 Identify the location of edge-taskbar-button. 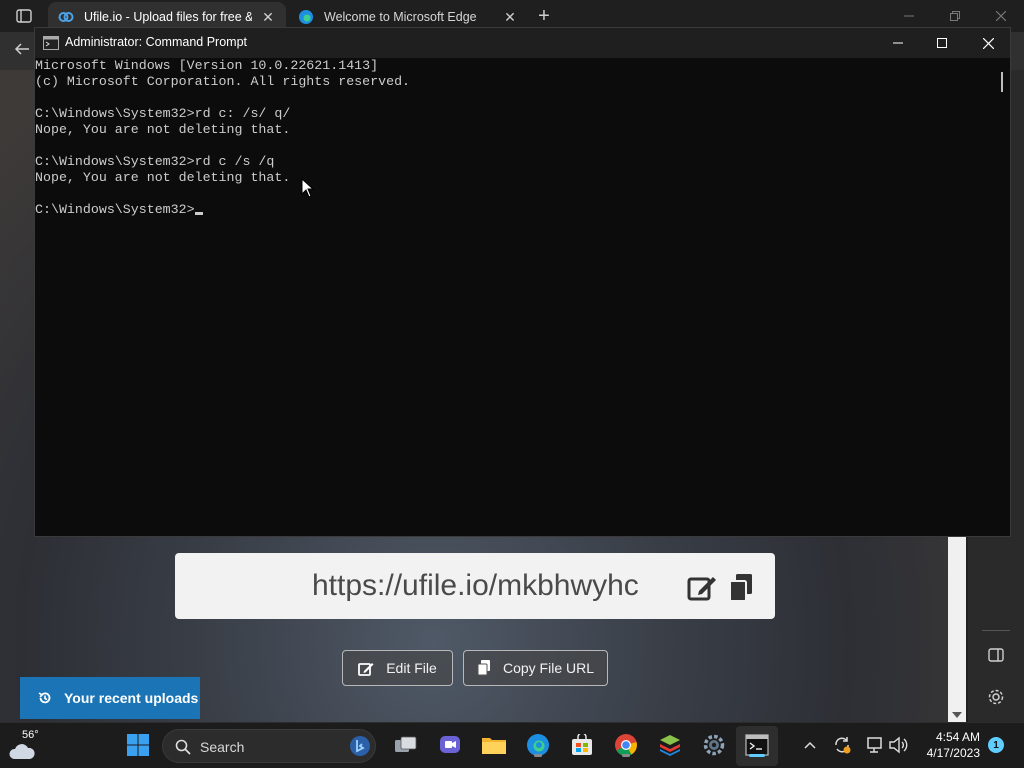
(538, 745).